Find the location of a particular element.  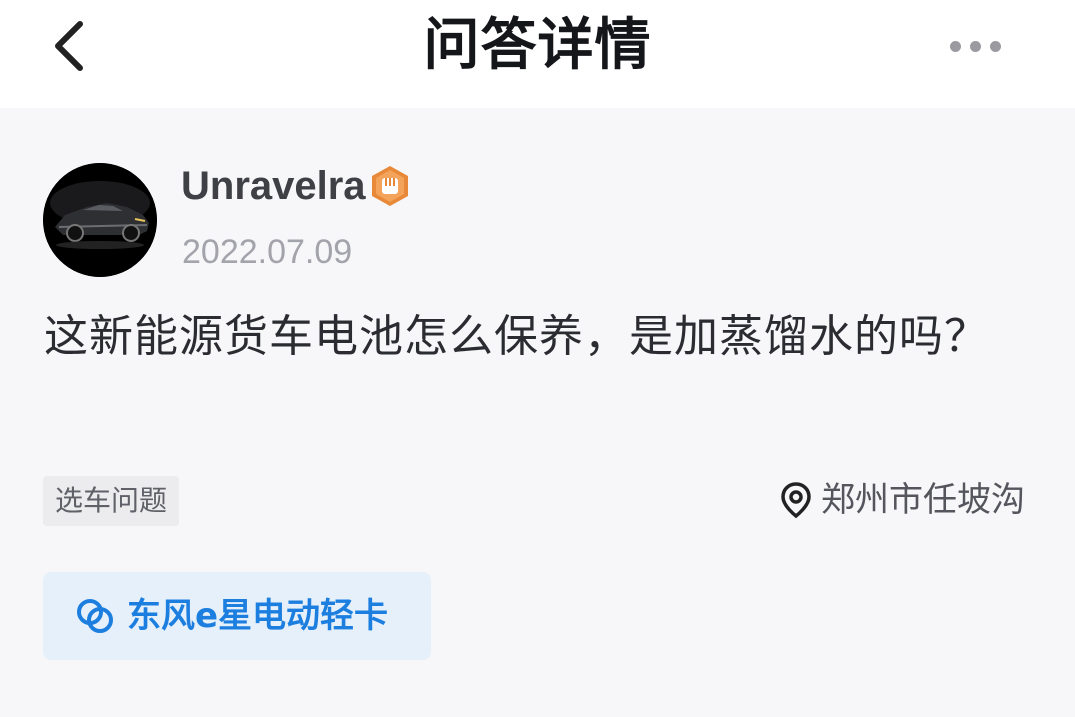

avatar is located at coordinates (100, 220).